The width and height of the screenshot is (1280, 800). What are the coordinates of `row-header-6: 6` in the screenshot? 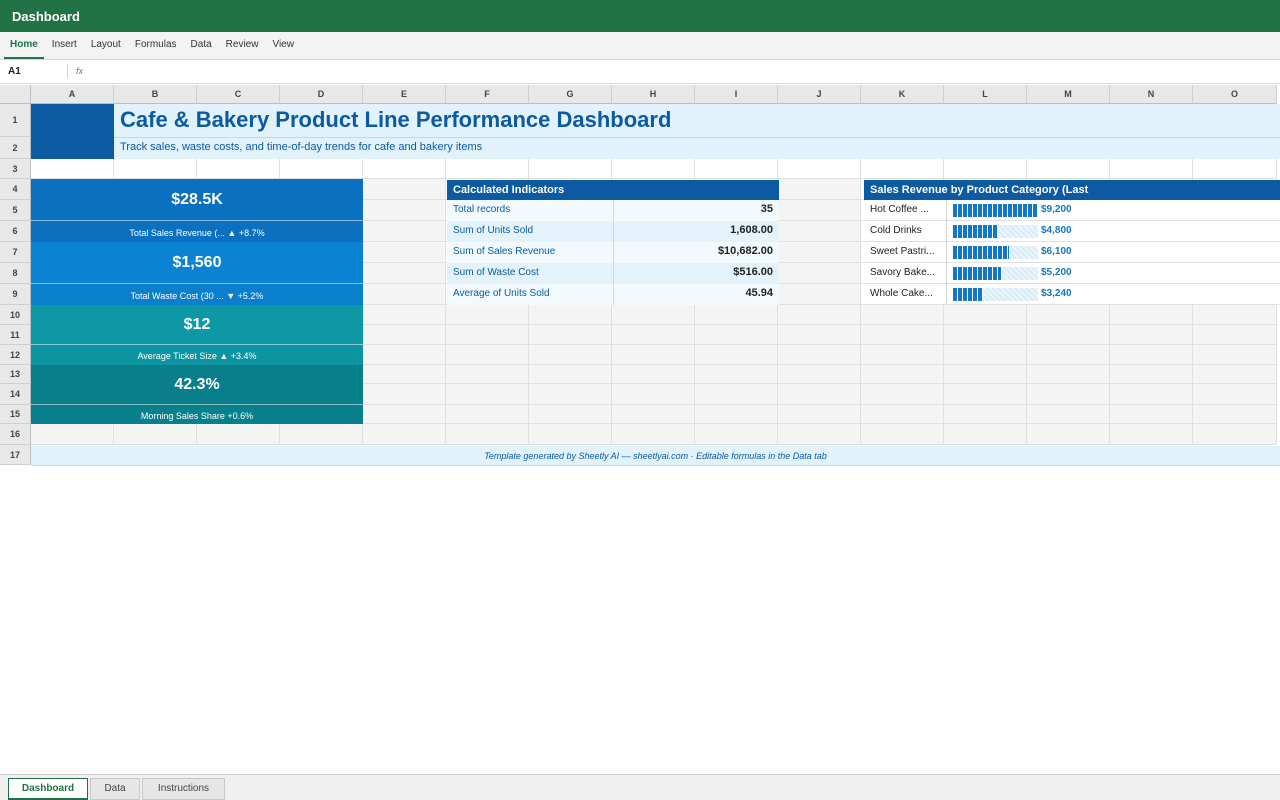 It's located at (15, 231).